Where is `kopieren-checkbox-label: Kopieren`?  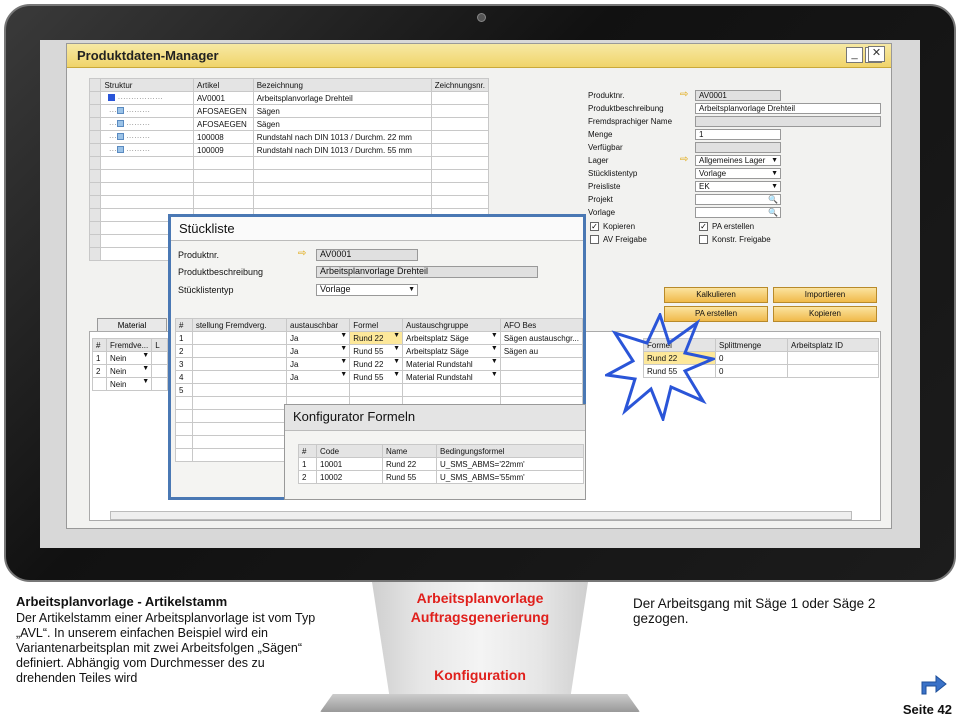 kopieren-checkbox-label: Kopieren is located at coordinates (619, 226).